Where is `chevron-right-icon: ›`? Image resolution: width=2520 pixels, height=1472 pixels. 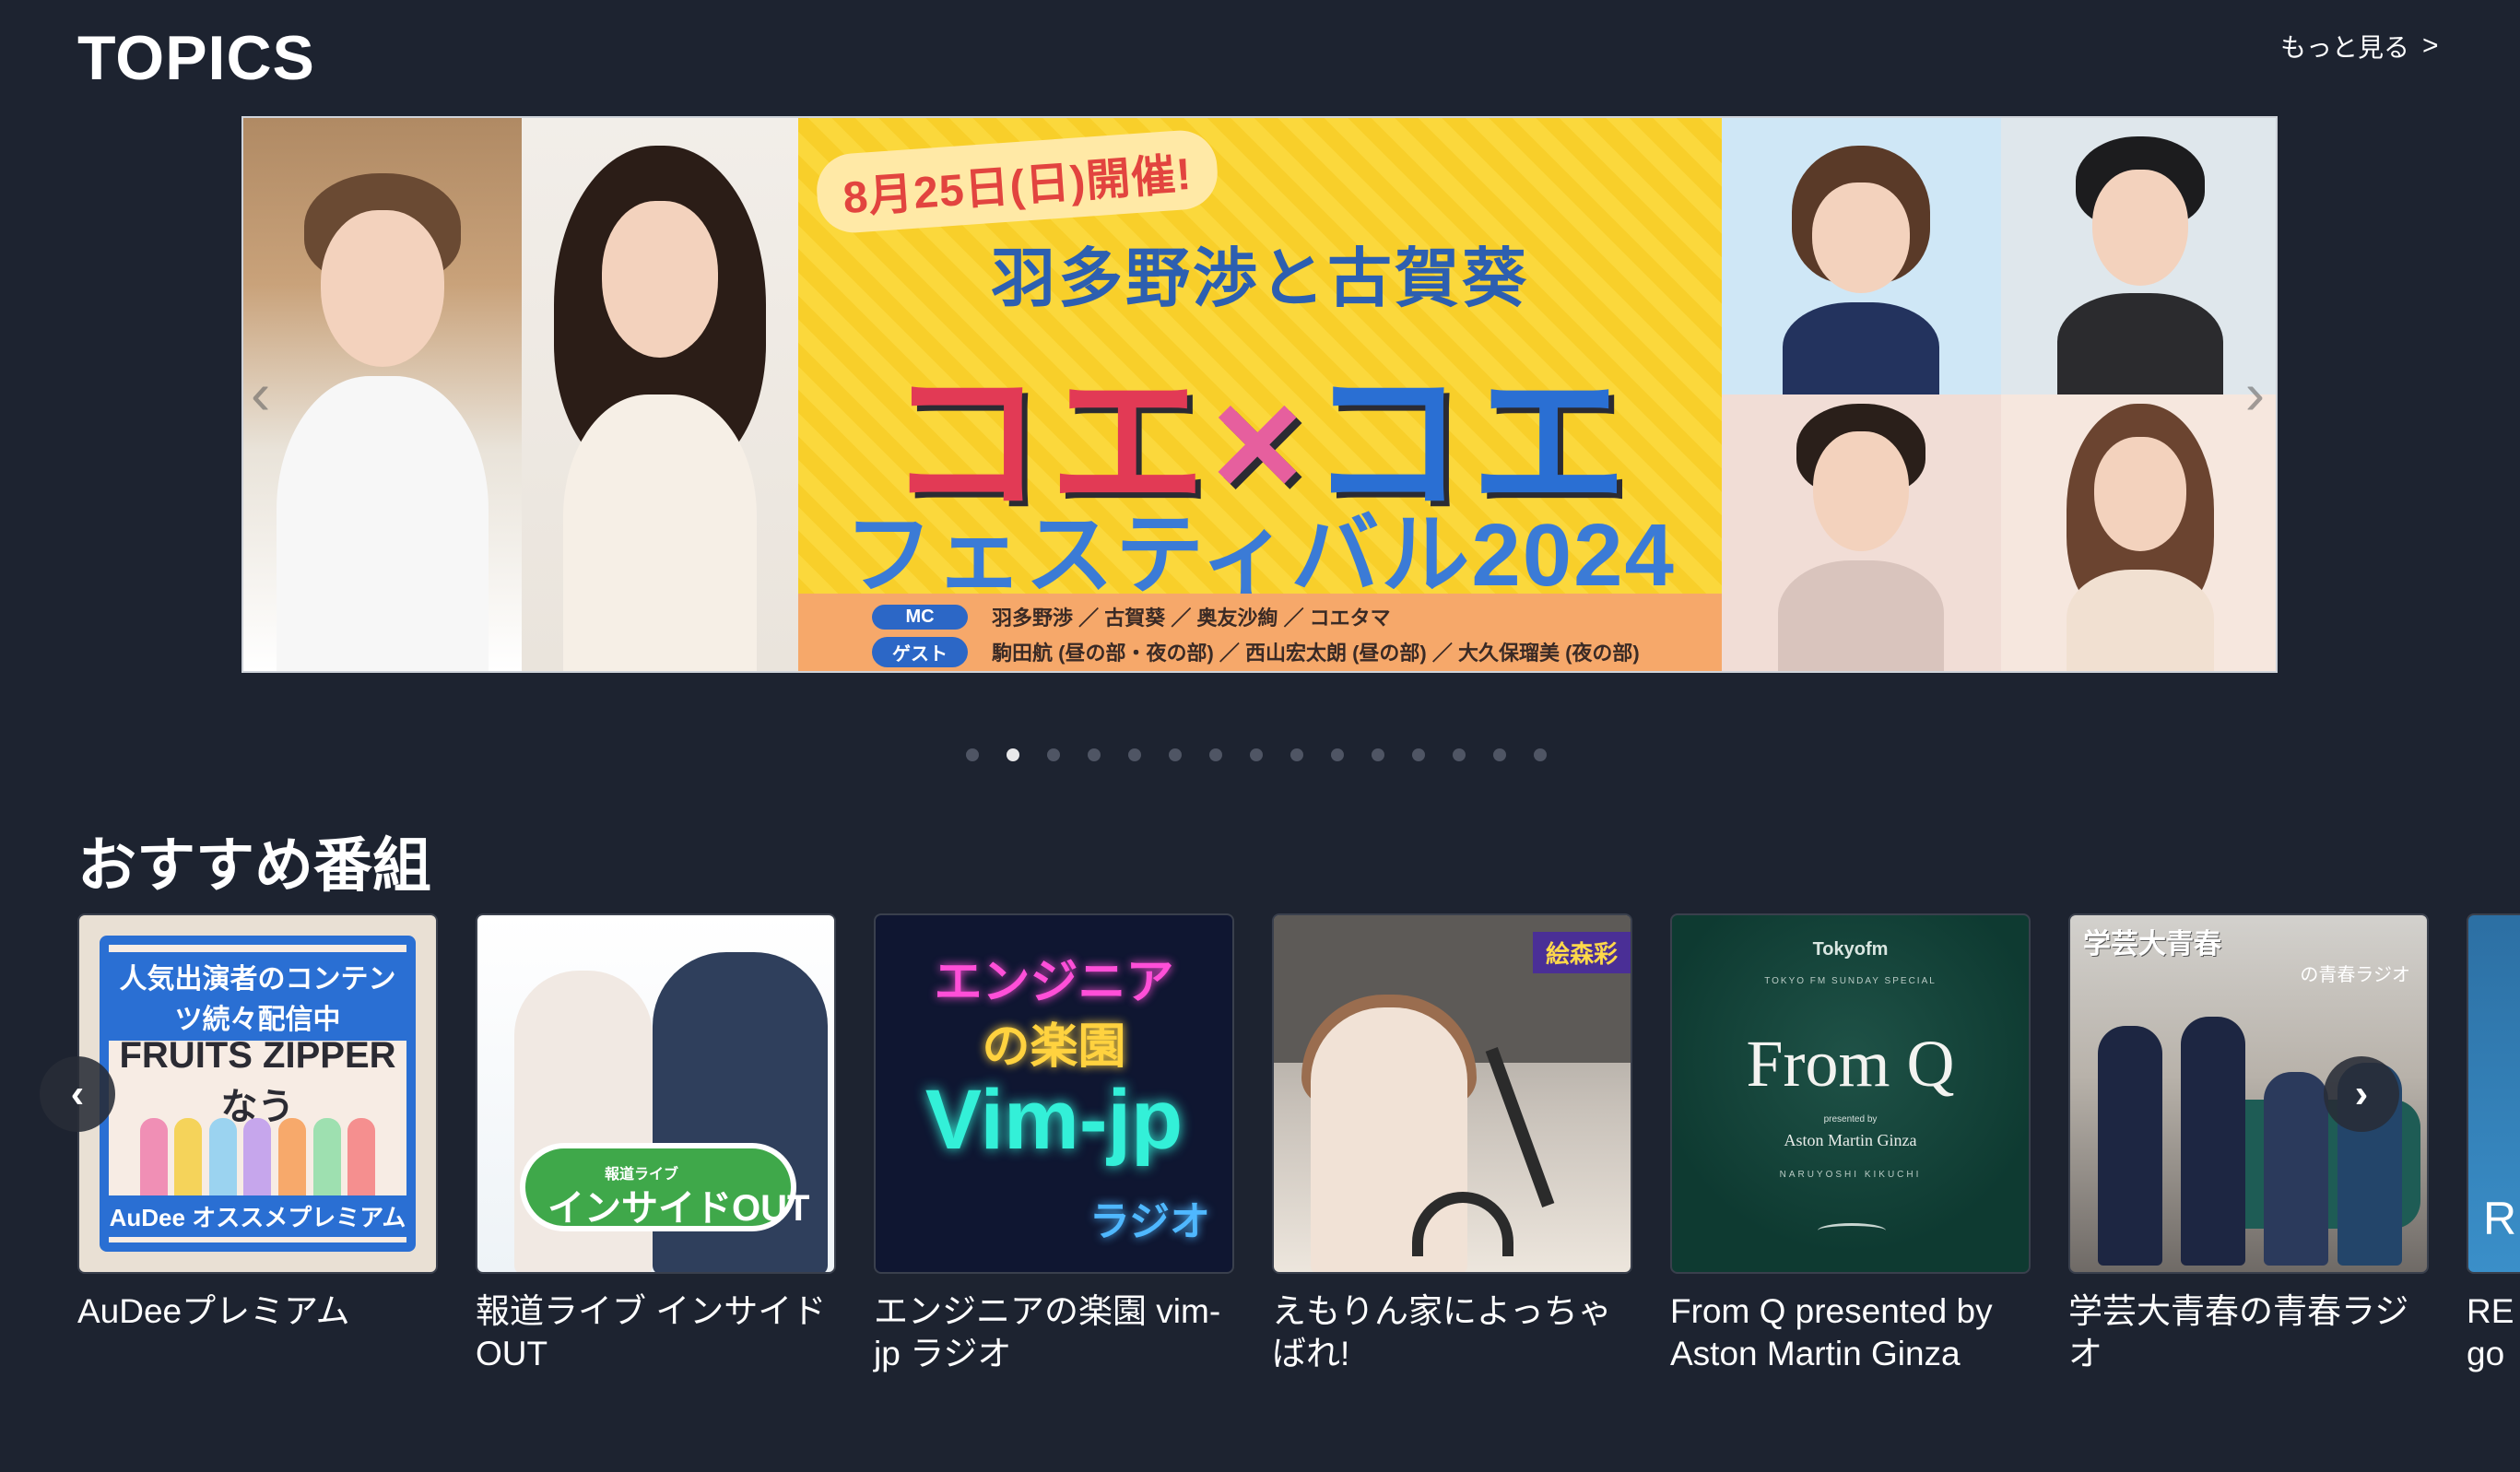 chevron-right-icon: › is located at coordinates (2361, 1093).